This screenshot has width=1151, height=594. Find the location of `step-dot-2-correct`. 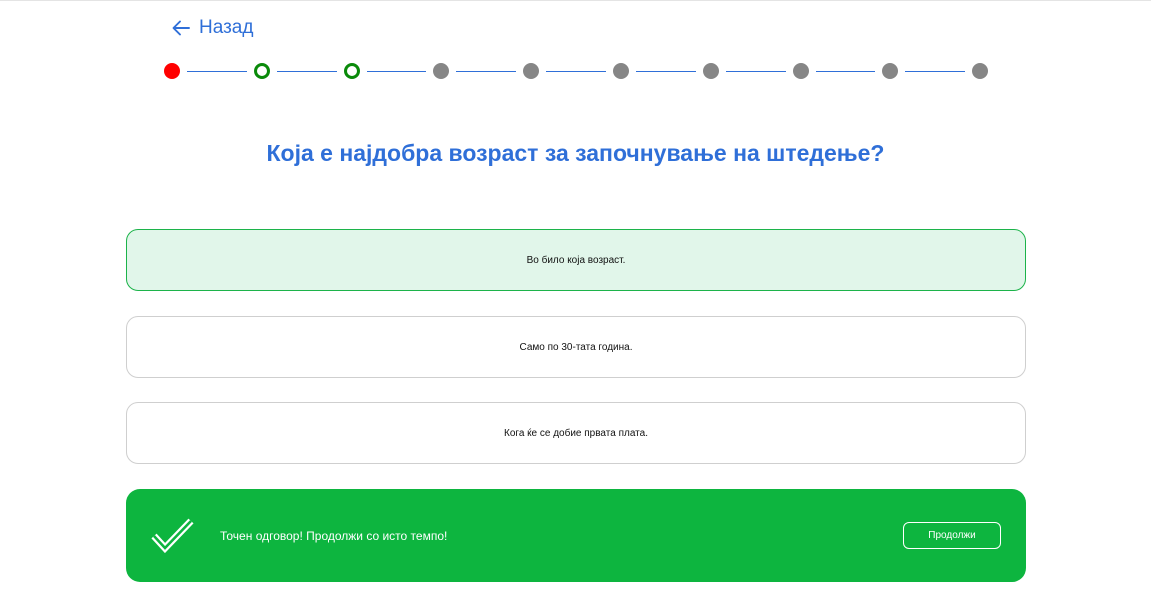

step-dot-2-correct is located at coordinates (261, 71).